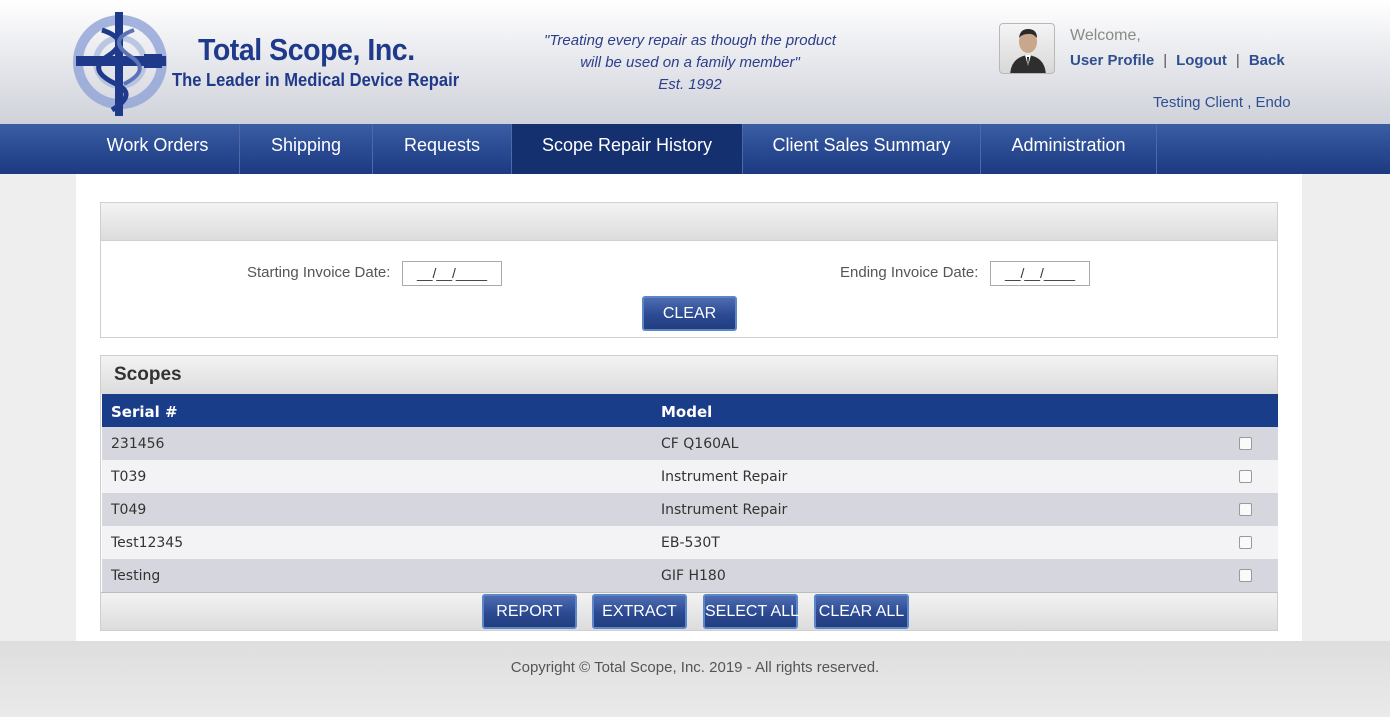 Image resolution: width=1390 pixels, height=717 pixels. Describe the element at coordinates (689, 313) in the screenshot. I see `clear-dates-button: CLEAR` at that location.